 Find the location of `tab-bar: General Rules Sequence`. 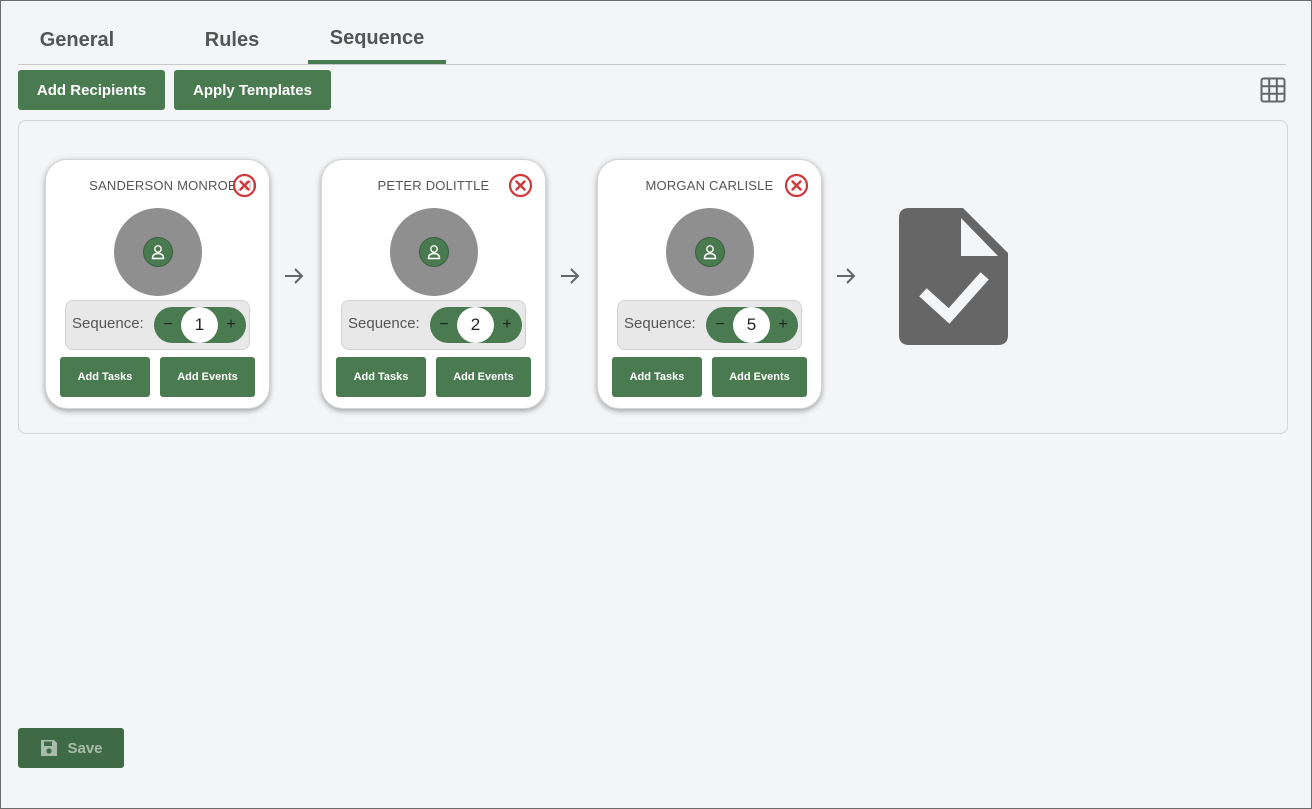

tab-bar: General Rules Sequence is located at coordinates (652, 42).